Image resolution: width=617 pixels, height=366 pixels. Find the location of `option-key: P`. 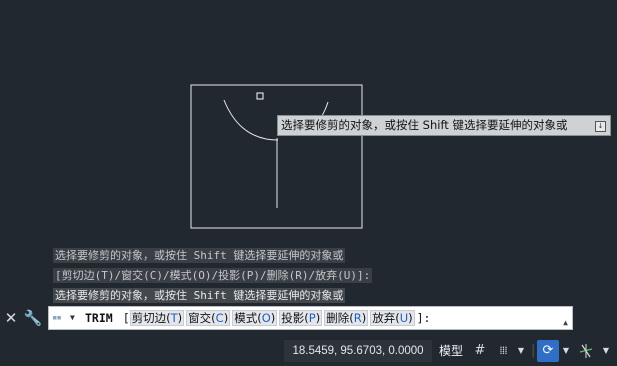

option-key: P is located at coordinates (312, 318).